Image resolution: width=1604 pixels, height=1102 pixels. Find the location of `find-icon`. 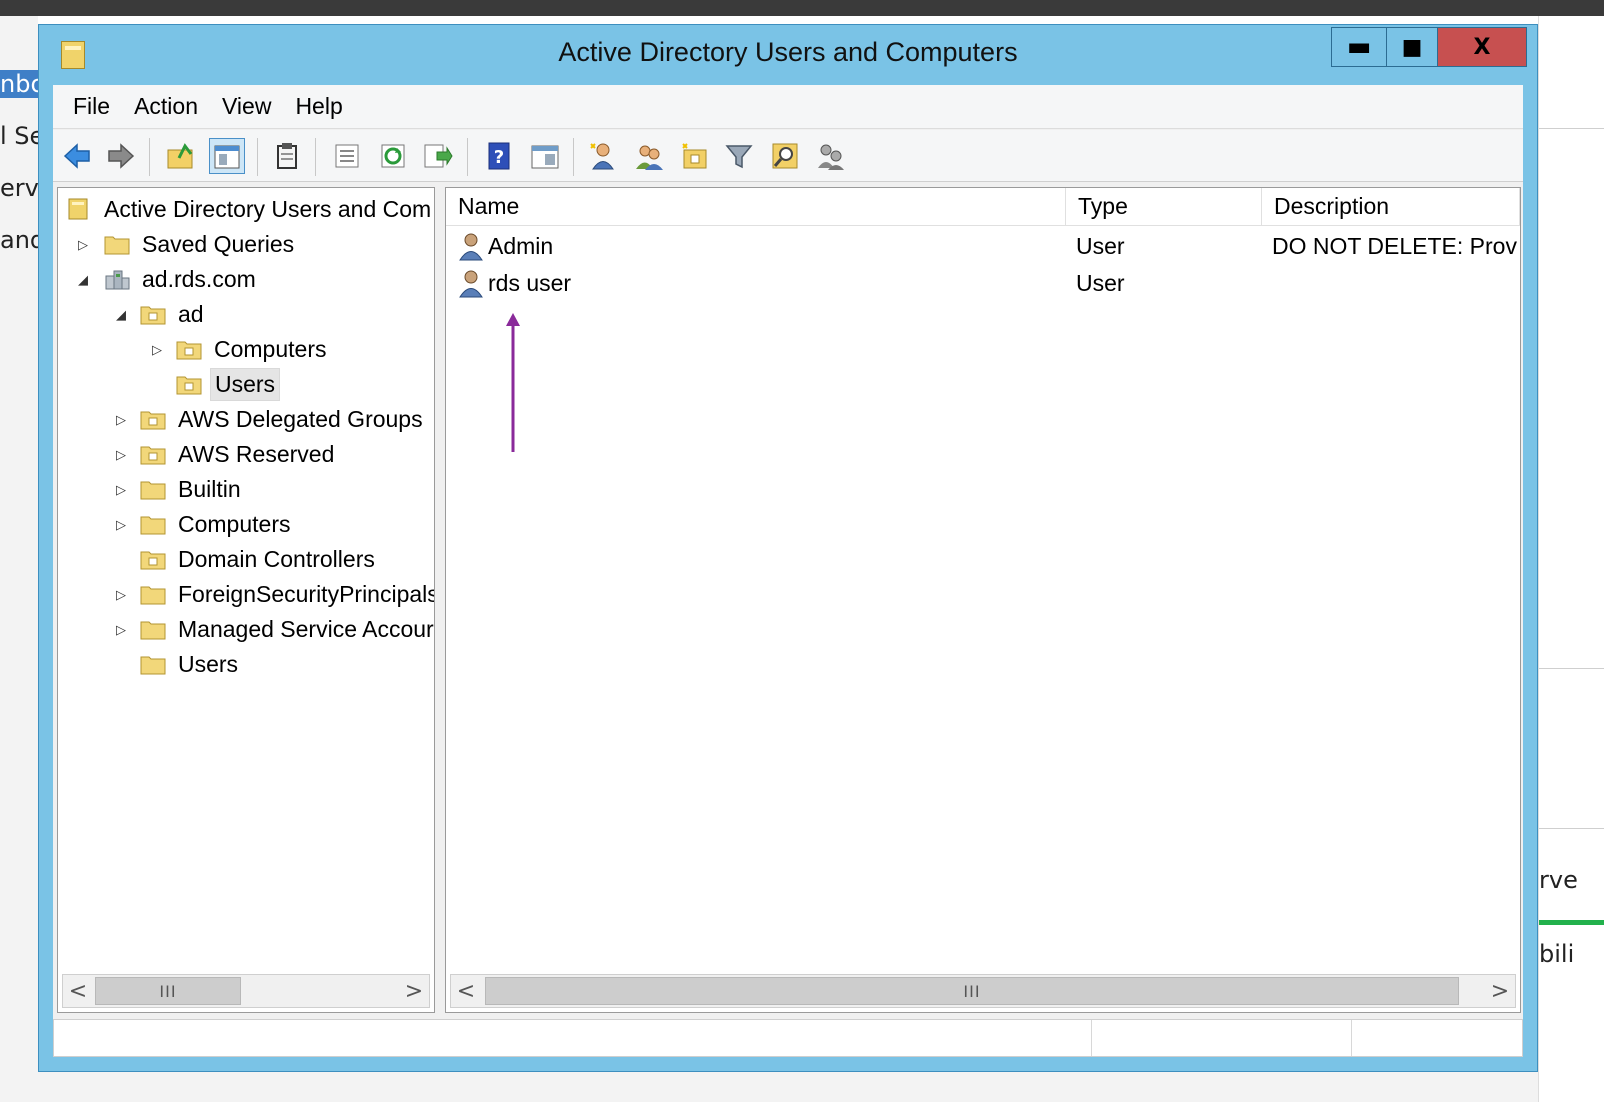

find-icon is located at coordinates (785, 156).